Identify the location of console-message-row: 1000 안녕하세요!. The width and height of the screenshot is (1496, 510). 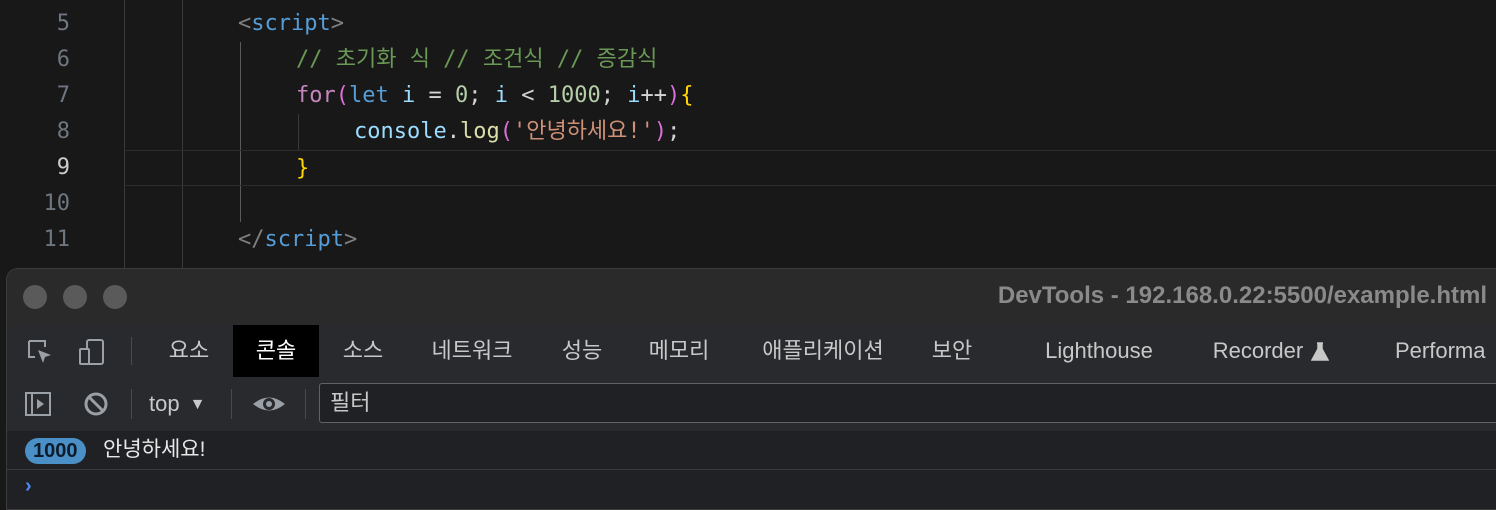
(751, 450).